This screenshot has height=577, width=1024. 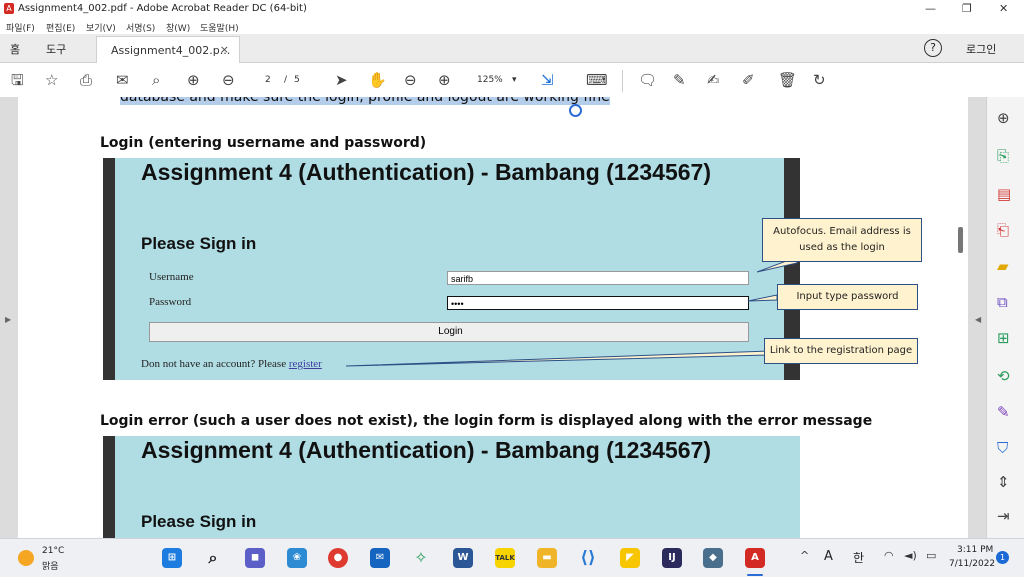 What do you see at coordinates (804, 555) in the screenshot?
I see `tray-overflow-icon: ^` at bounding box center [804, 555].